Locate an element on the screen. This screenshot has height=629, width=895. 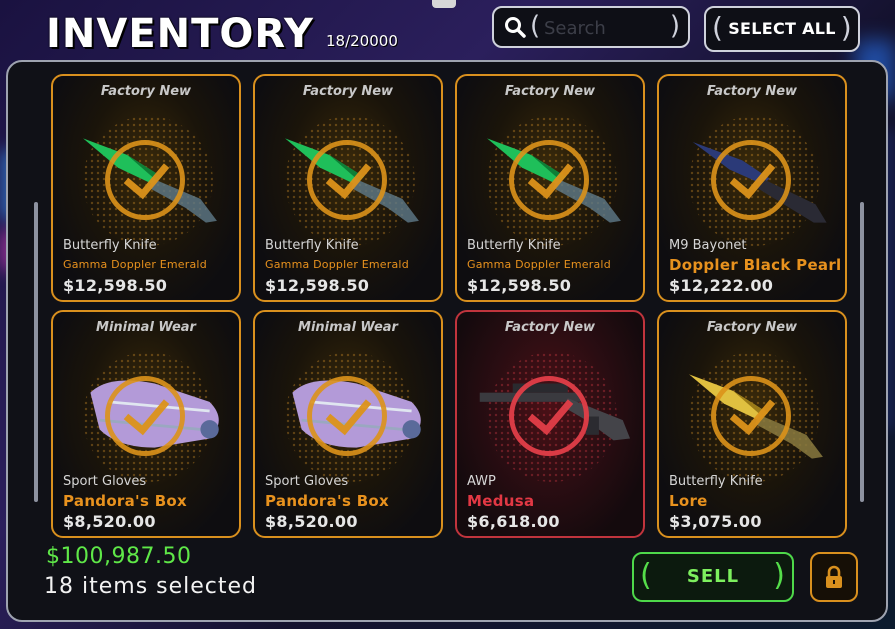
sell-label: SELL is located at coordinates (713, 576).